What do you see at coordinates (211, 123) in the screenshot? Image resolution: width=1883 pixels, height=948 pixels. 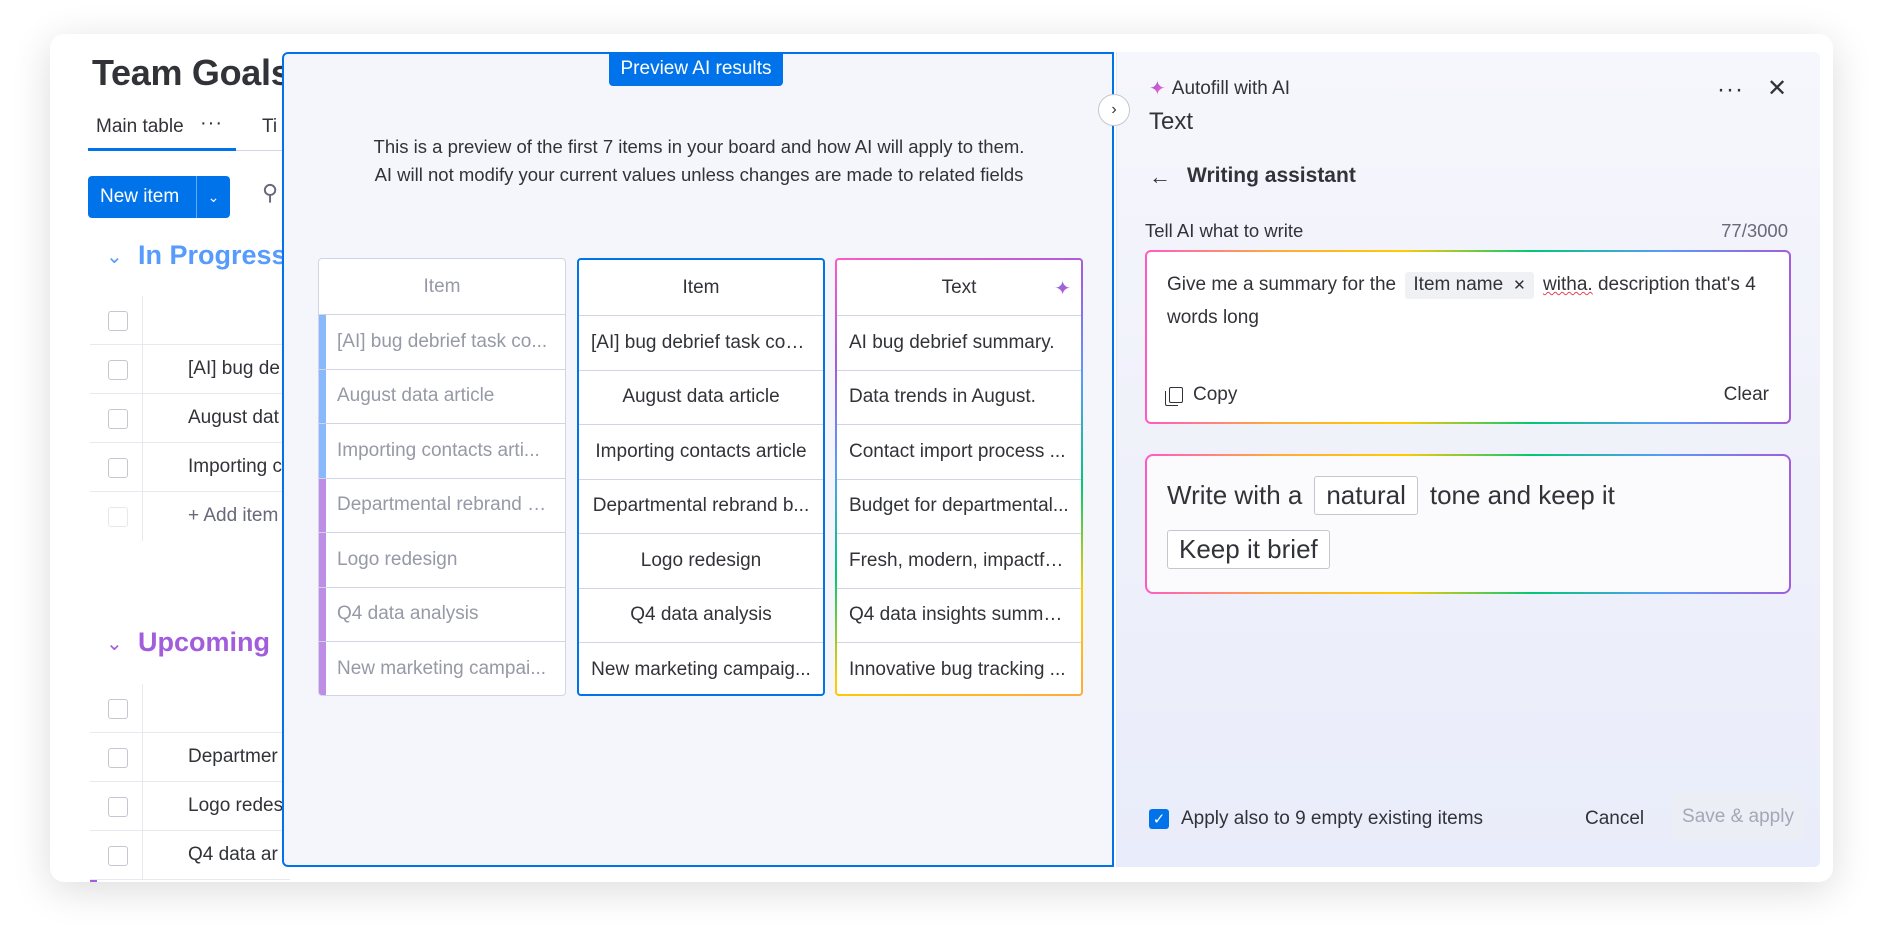 I see `tab-more-icon: ···` at bounding box center [211, 123].